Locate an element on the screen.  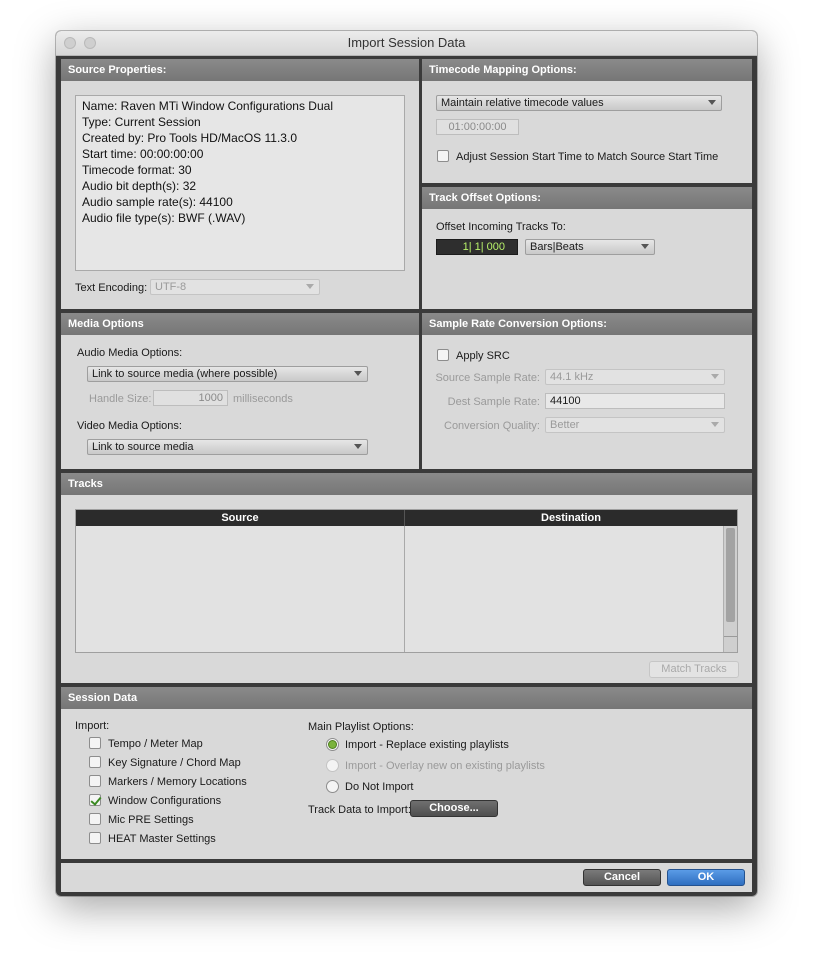
property-line: Created by: Pro Tools HD/MacOS 11.3.0 is located at coordinates (189, 138).